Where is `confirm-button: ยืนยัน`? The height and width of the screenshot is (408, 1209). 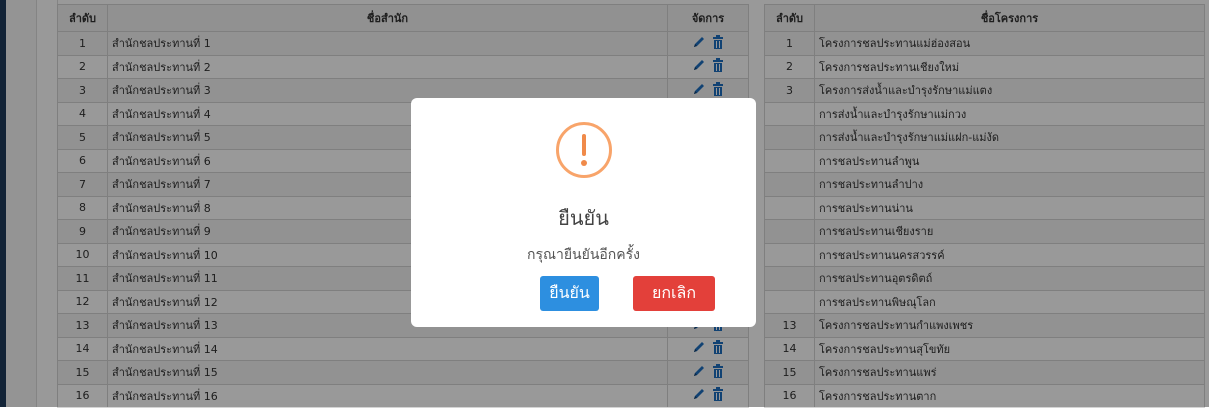
confirm-button: ยืนยัน is located at coordinates (569, 293).